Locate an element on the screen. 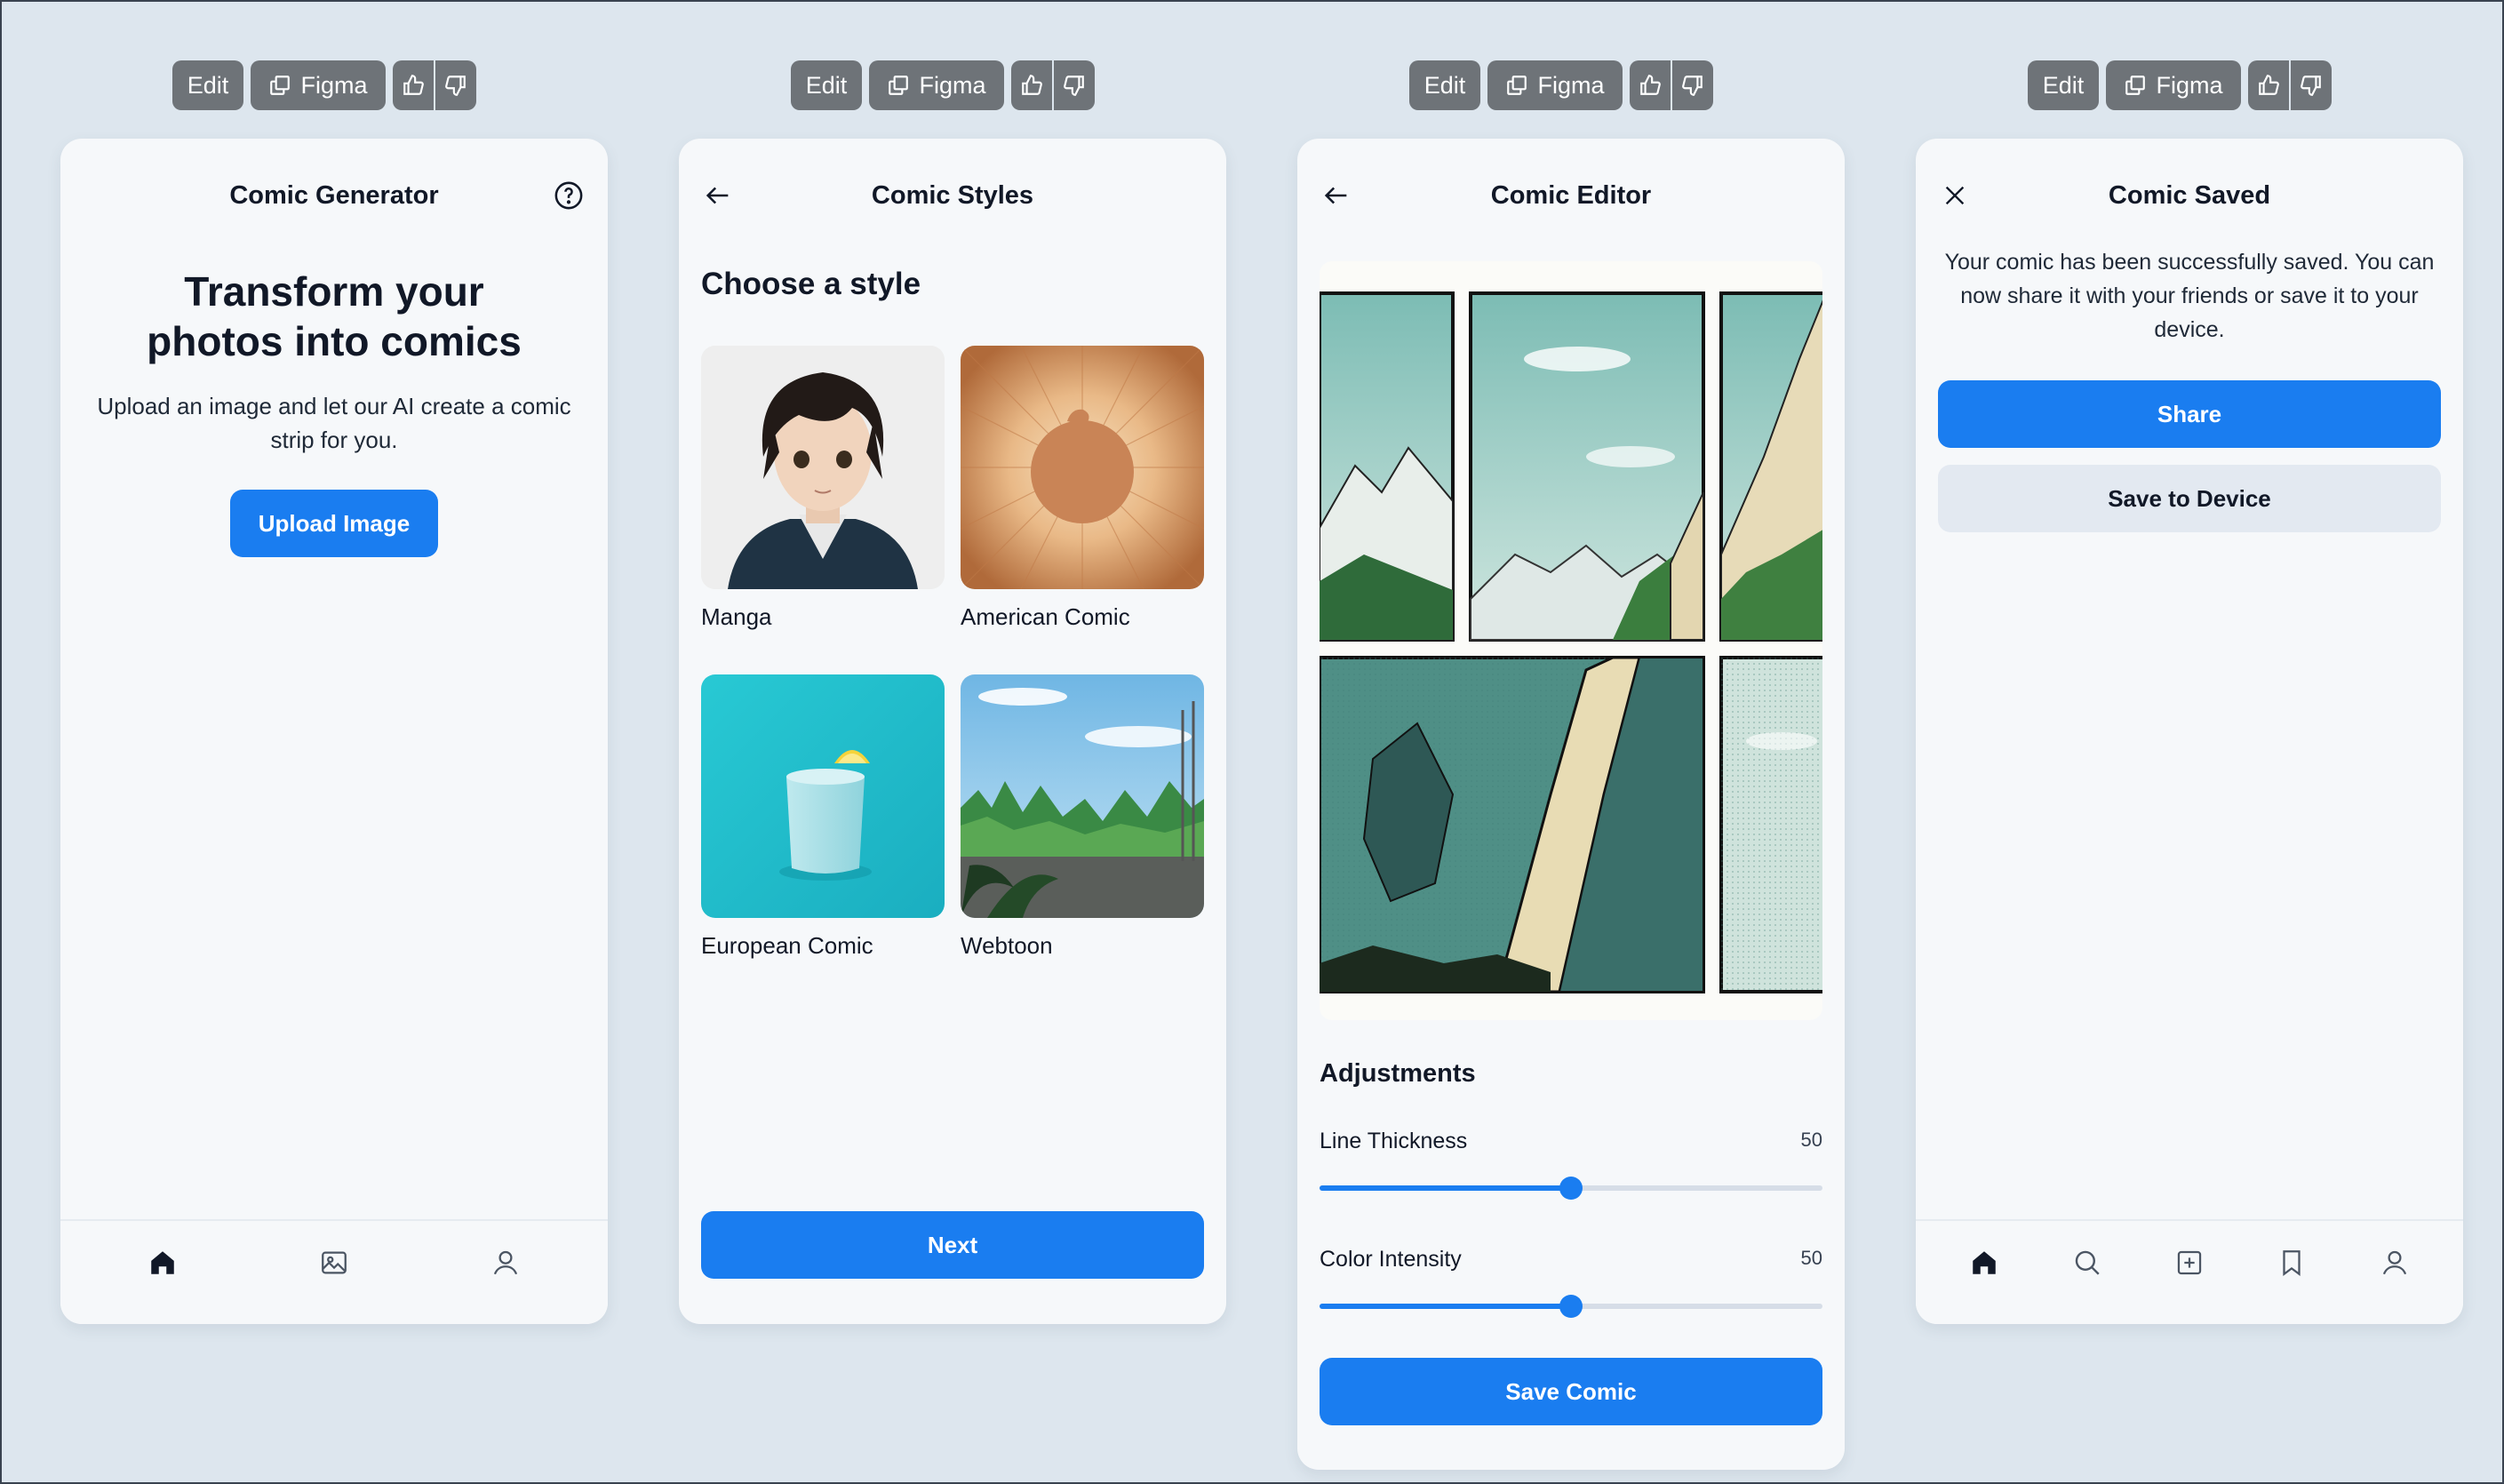 Image resolution: width=2504 pixels, height=1484 pixels. style-card-american-comic is located at coordinates (1082, 468).